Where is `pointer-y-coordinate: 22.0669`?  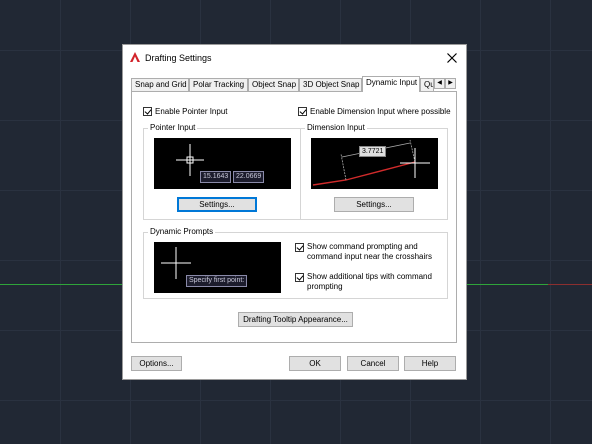 pointer-y-coordinate: 22.0669 is located at coordinates (249, 177).